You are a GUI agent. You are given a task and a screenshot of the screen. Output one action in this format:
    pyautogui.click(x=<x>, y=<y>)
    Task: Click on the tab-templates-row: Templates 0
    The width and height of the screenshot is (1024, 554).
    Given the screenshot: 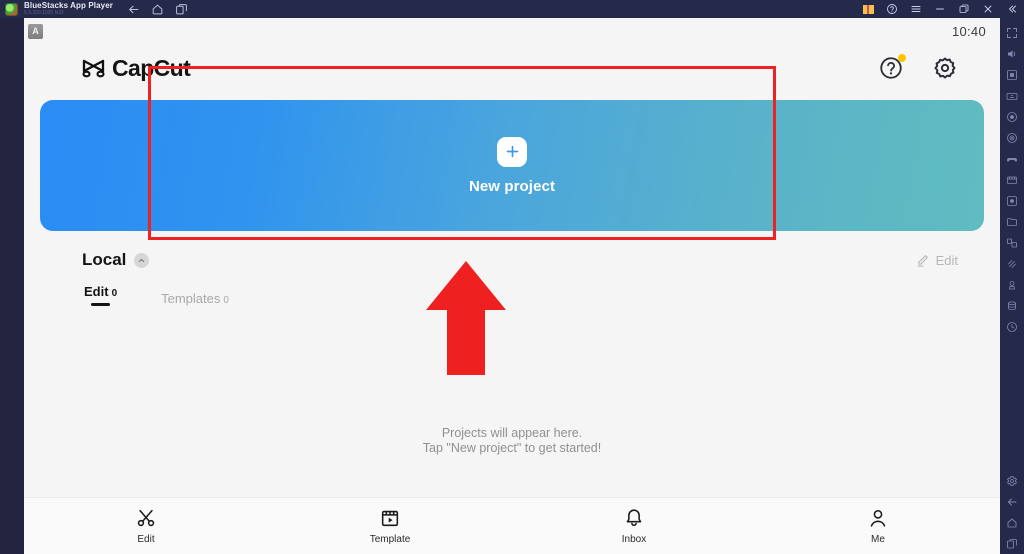 What is the action you would take?
    pyautogui.click(x=195, y=298)
    